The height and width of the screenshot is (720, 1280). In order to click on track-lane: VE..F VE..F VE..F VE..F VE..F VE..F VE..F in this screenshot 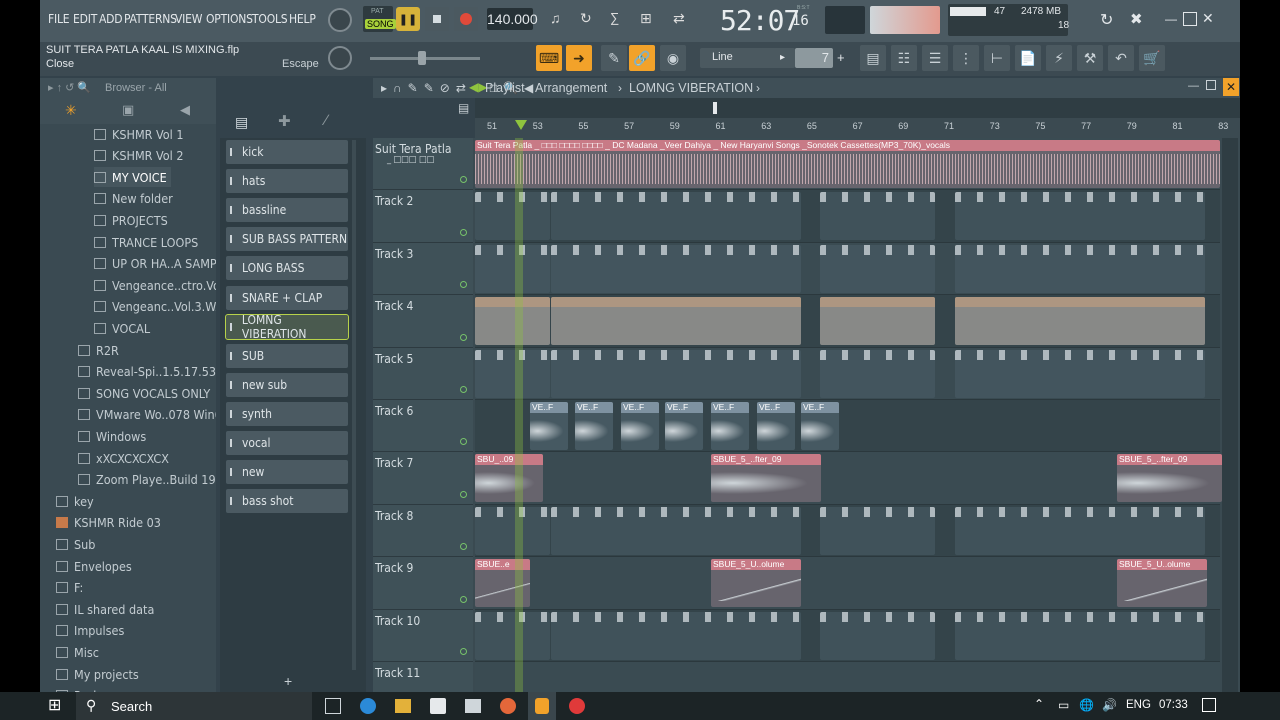, I will do `click(847, 426)`.